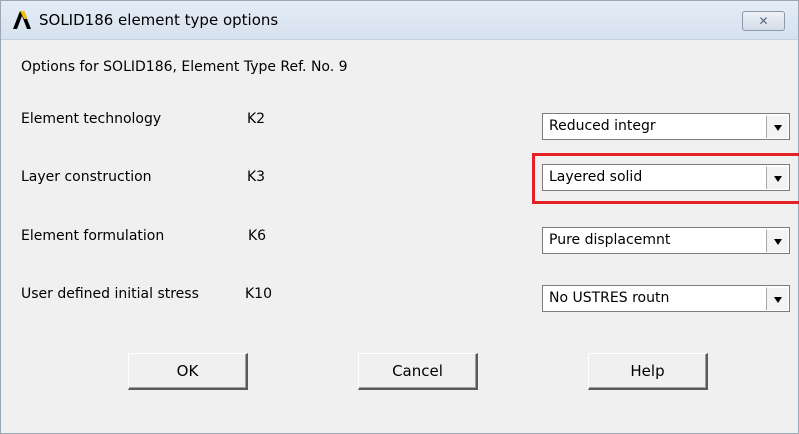  Describe the element at coordinates (91, 119) in the screenshot. I see `option-label-element-technology: Element technology` at that location.